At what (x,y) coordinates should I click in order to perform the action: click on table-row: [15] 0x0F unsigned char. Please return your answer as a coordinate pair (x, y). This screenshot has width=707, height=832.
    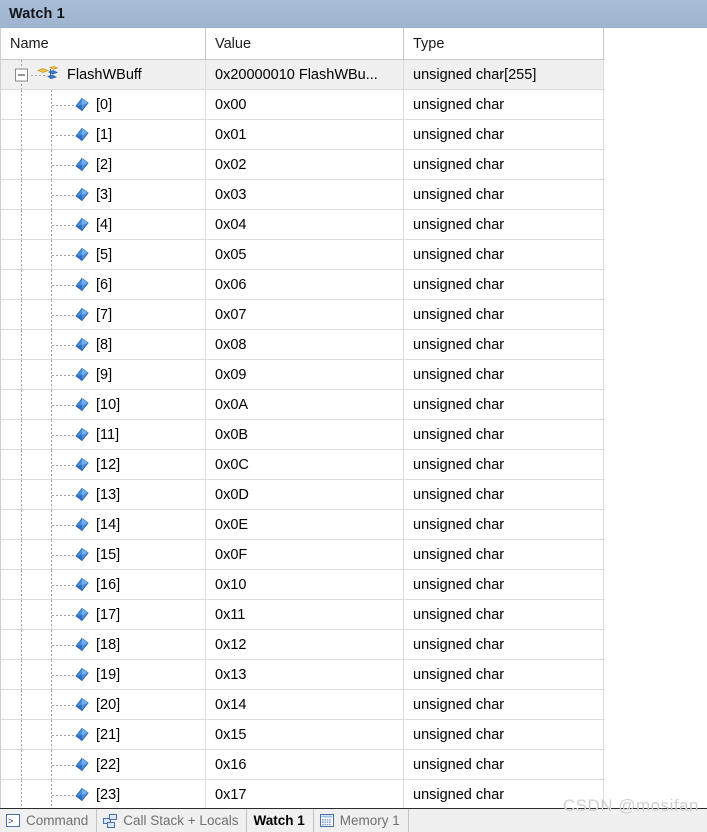
    Looking at the image, I should click on (303, 555).